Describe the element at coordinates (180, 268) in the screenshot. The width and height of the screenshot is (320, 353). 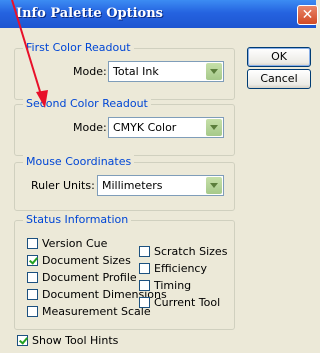
I see `status-checkbox-label: Efficiency` at that location.